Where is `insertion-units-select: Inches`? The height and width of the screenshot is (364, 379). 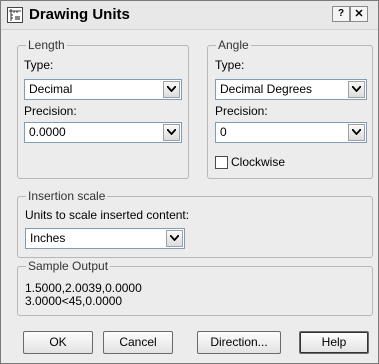
insertion-units-select: Inches is located at coordinates (105, 238).